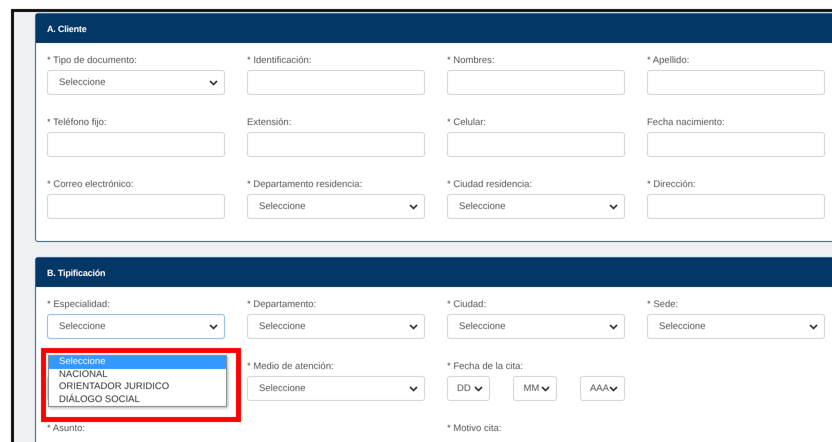 The image size is (832, 442). Describe the element at coordinates (471, 61) in the screenshot. I see `field-label: * Nombres:` at that location.